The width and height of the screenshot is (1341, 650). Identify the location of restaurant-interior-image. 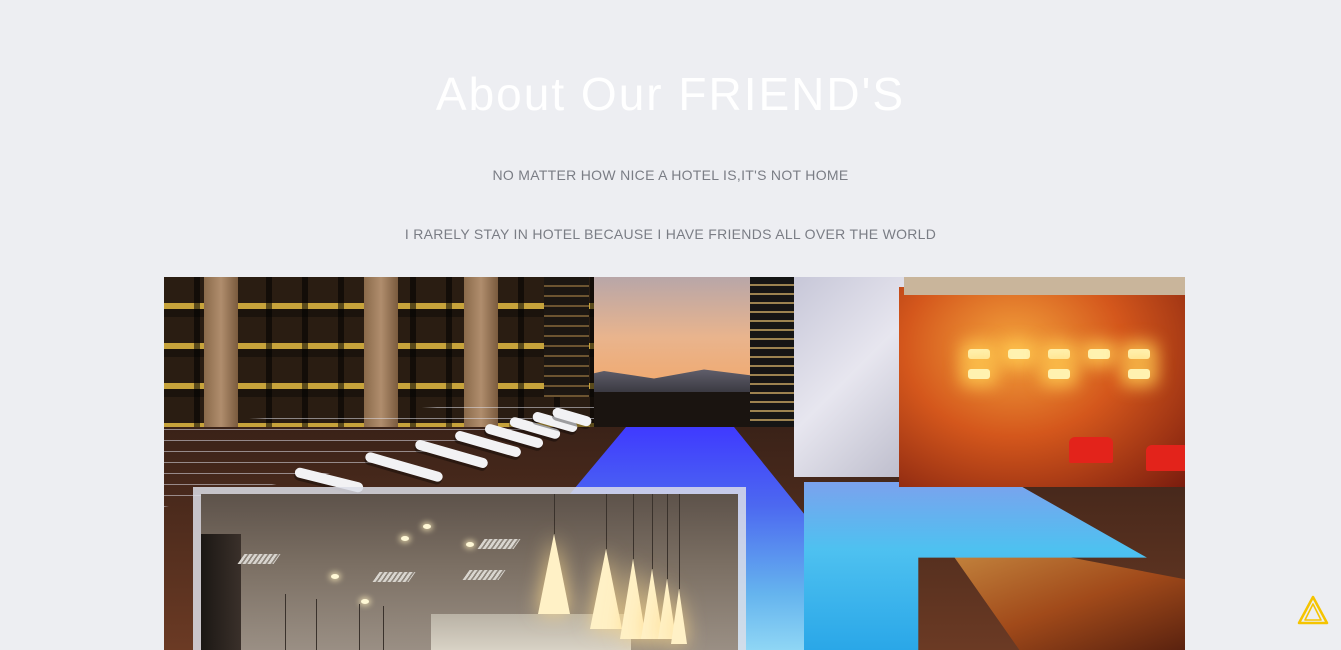
(469, 572).